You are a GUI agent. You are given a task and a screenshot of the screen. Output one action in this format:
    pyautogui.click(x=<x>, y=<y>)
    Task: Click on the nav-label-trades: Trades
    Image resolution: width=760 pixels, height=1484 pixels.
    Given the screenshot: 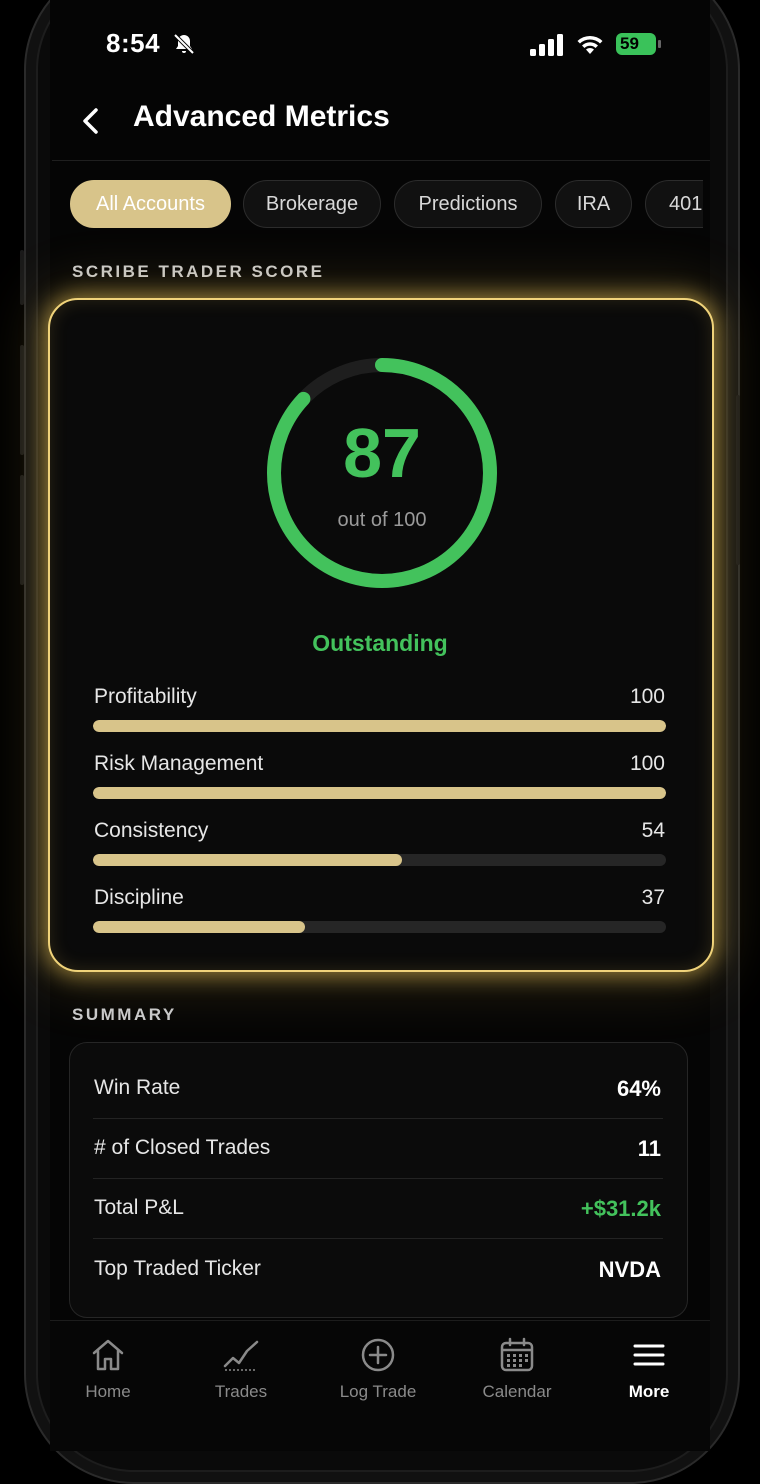 What is the action you would take?
    pyautogui.click(x=241, y=1391)
    